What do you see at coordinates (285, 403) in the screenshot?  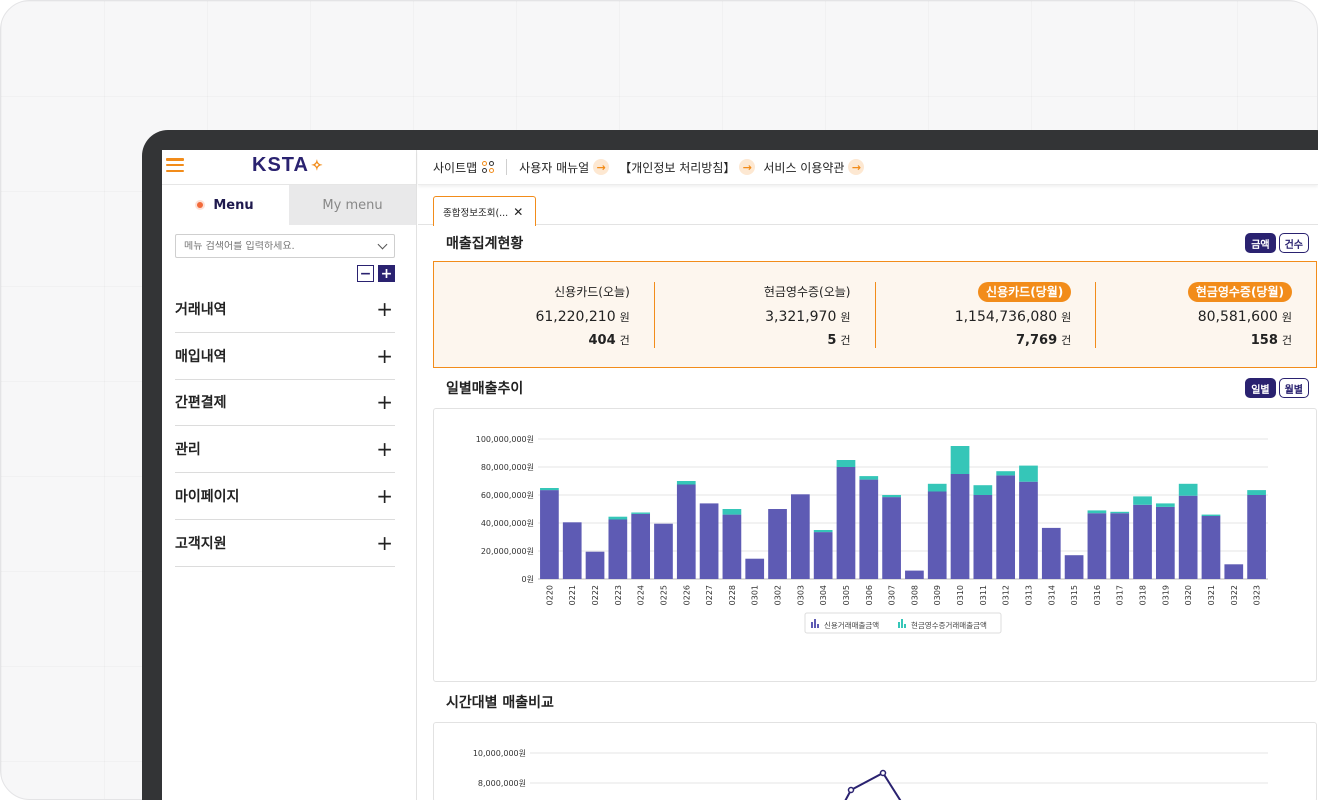 I see `menu-item-easy-pay: 간편결제 +` at bounding box center [285, 403].